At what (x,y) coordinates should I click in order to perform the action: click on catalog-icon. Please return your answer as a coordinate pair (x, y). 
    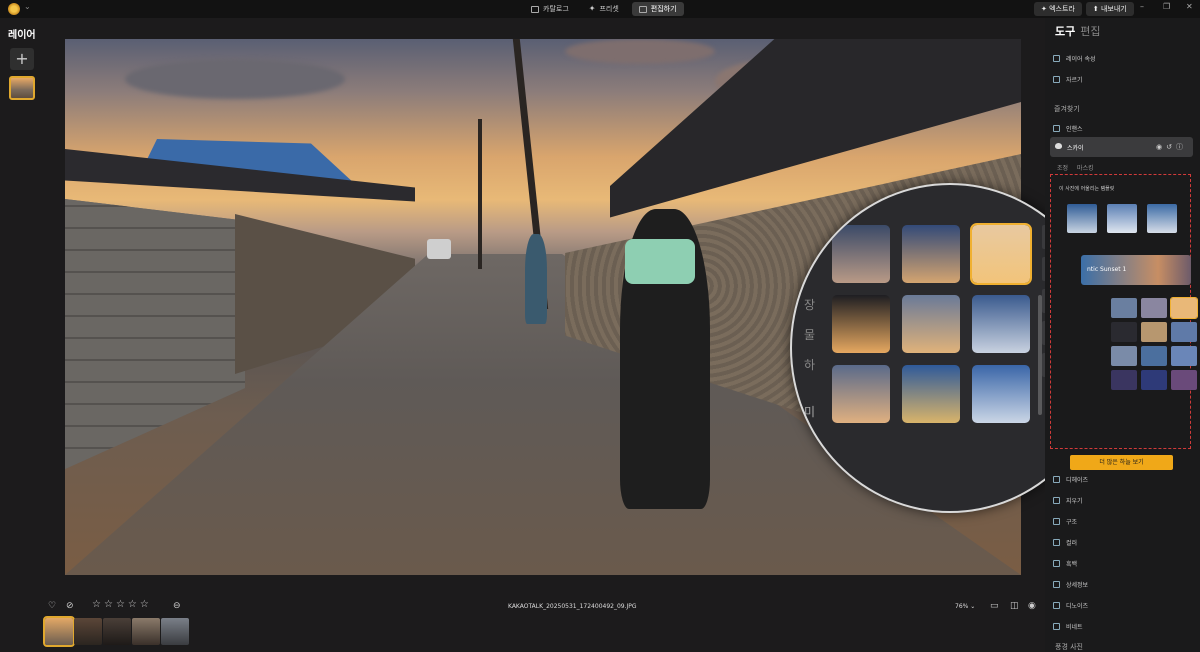
    Looking at the image, I should click on (535, 9).